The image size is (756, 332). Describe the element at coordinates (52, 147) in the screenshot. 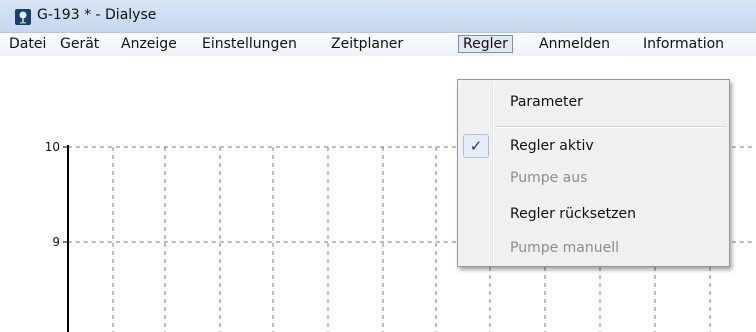

I see `y-tick-label: 10` at that location.